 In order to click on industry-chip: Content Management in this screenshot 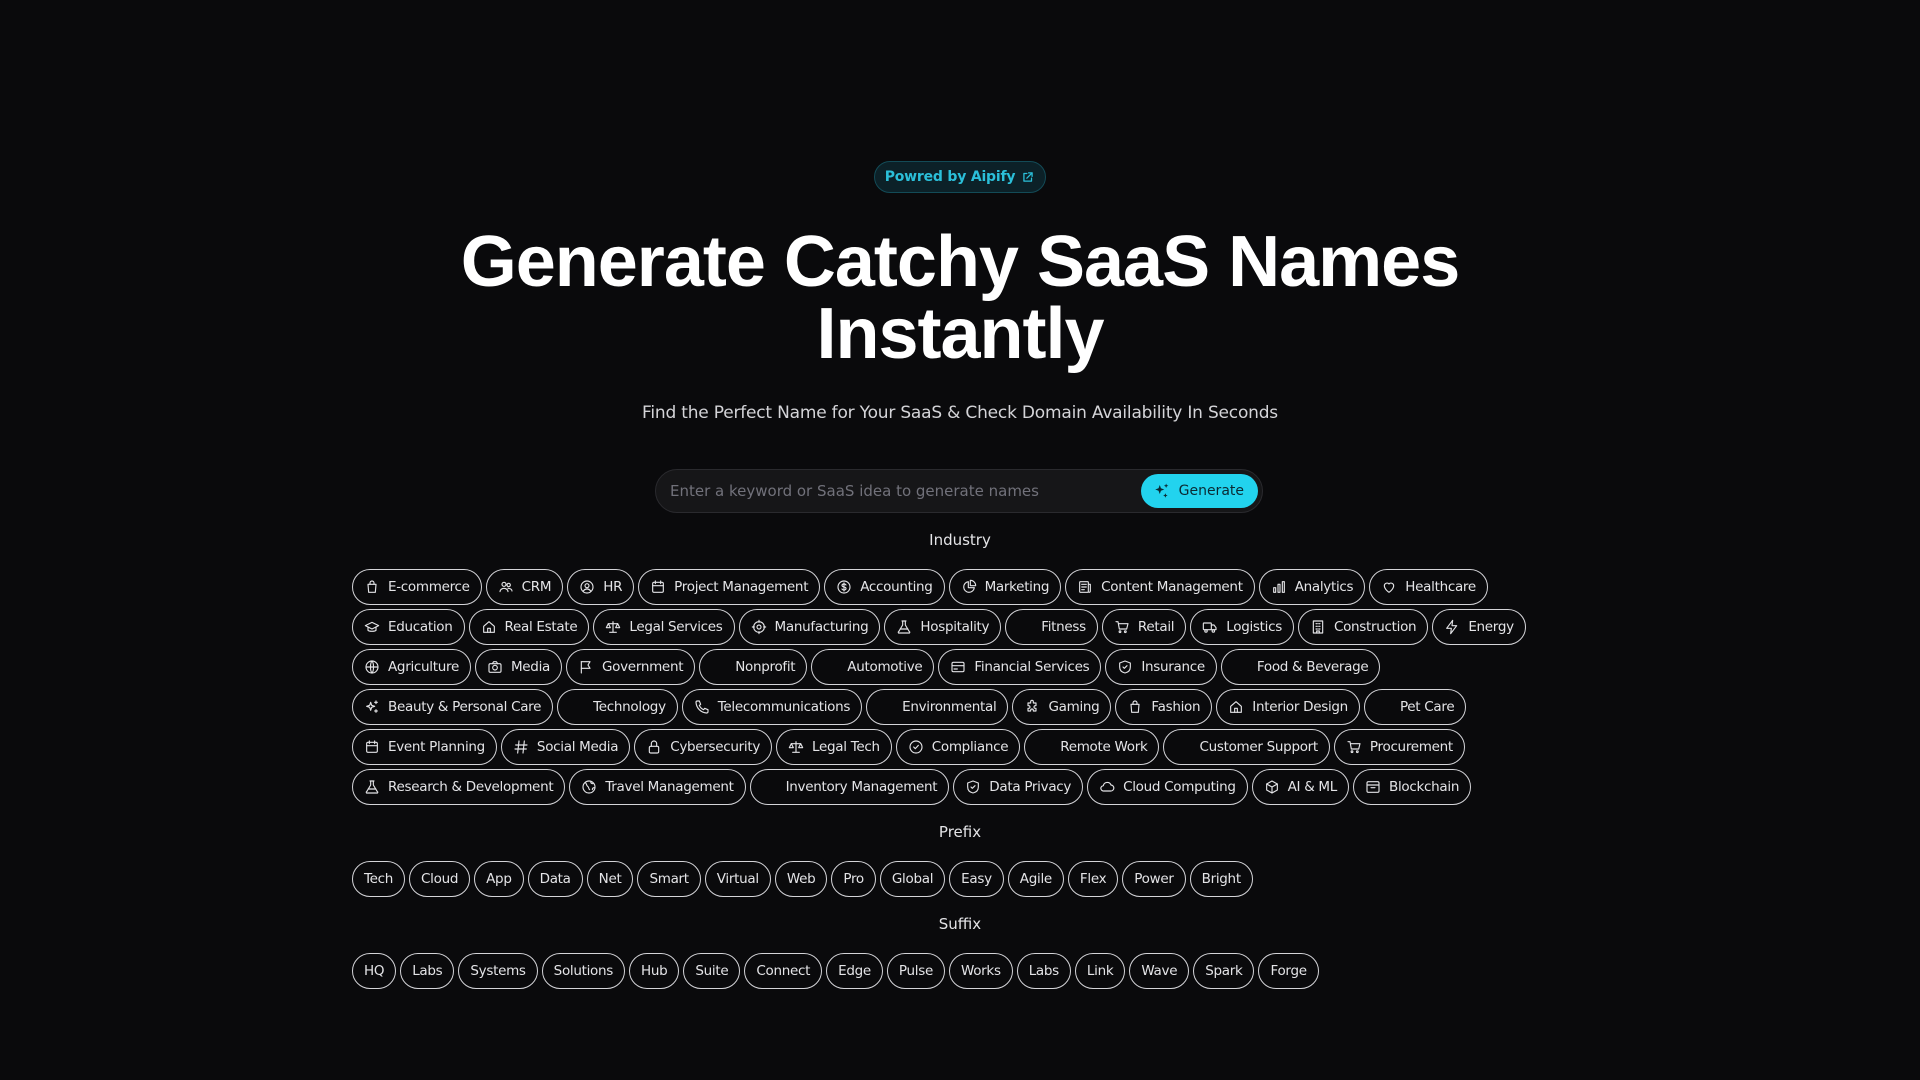, I will do `click(1160, 587)`.